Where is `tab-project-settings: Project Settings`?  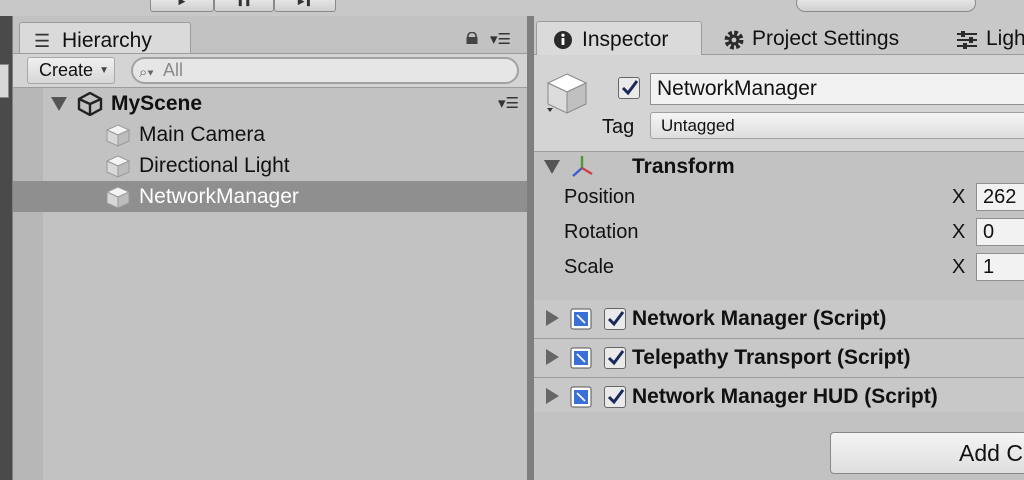 tab-project-settings: Project Settings is located at coordinates (824, 39).